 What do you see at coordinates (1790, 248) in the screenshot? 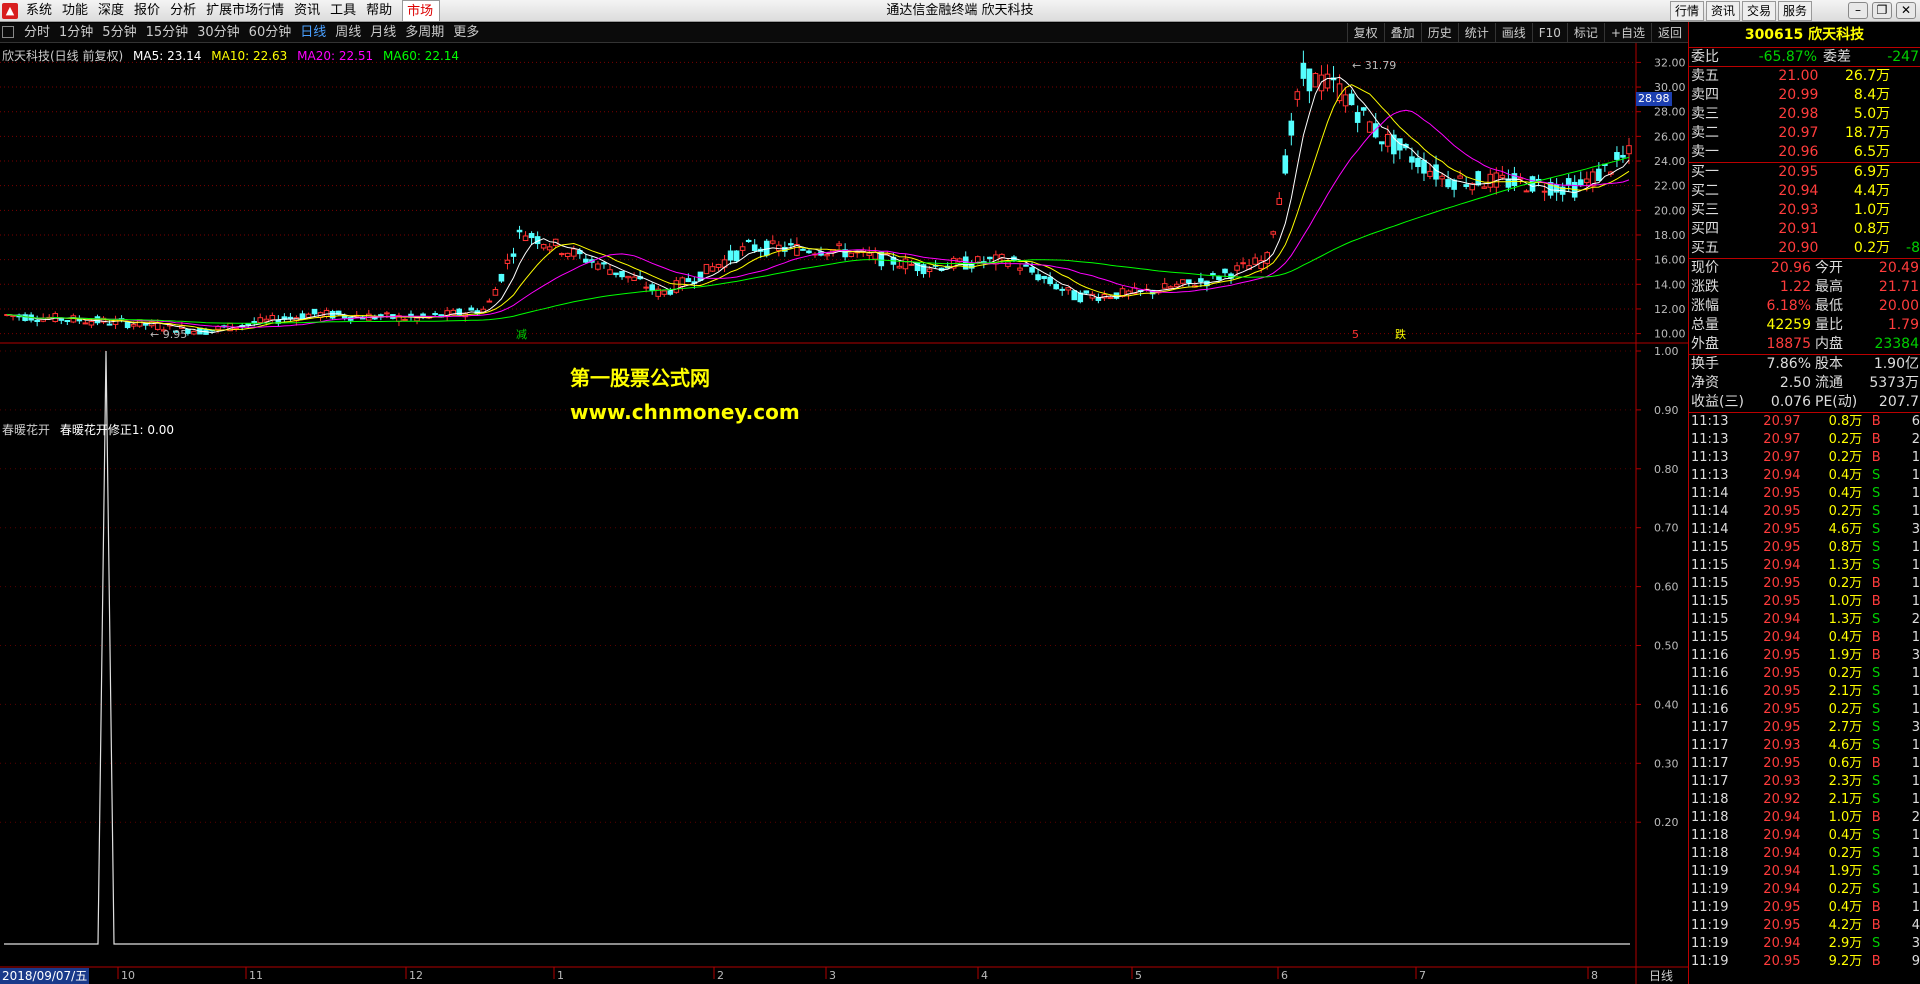
I see `book-price: 20.90` at bounding box center [1790, 248].